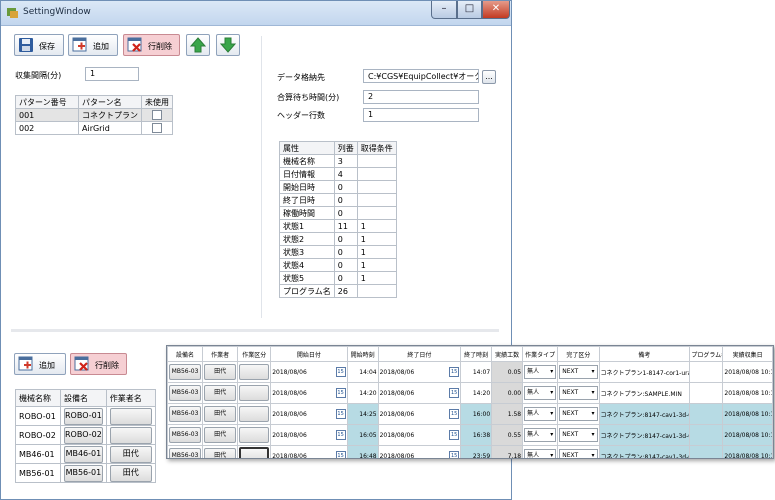 The image size is (775, 500). Describe the element at coordinates (421, 76) in the screenshot. I see `data-dest-input: C:¥CGS¥EquipCollect¥オーク` at that location.